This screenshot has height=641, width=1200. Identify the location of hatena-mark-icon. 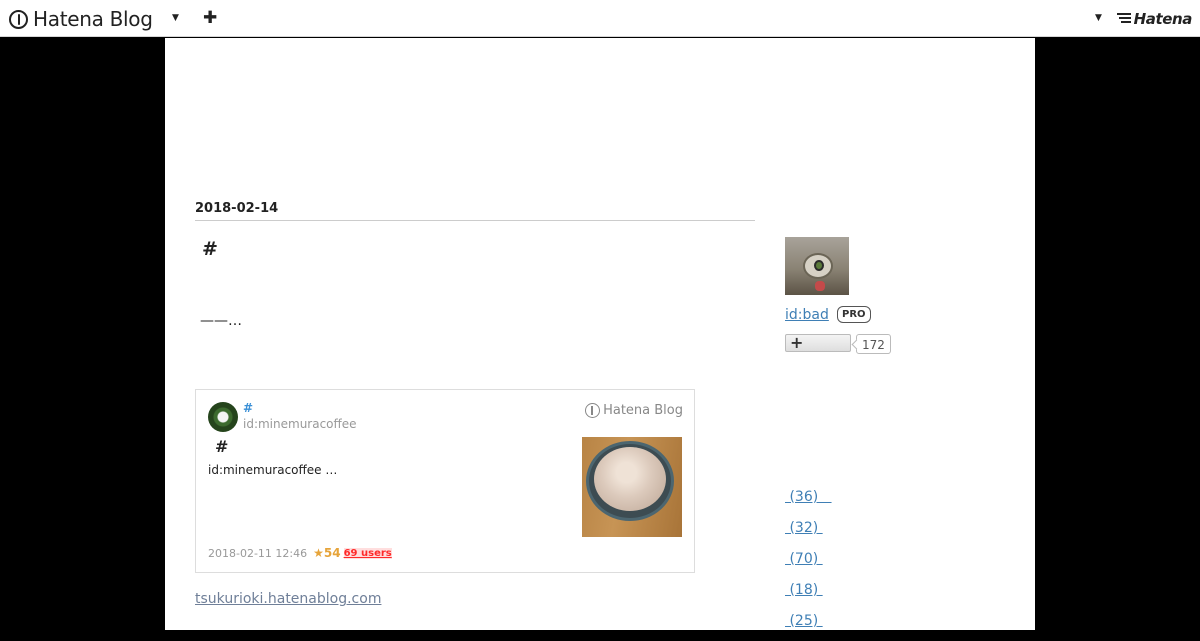
(1123, 19).